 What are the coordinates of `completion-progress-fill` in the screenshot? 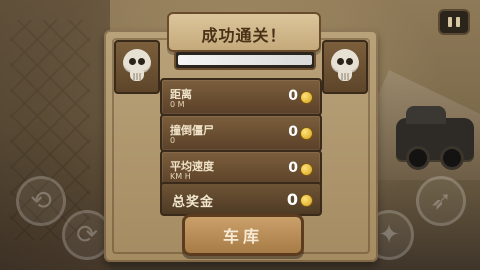 It's located at (245, 60).